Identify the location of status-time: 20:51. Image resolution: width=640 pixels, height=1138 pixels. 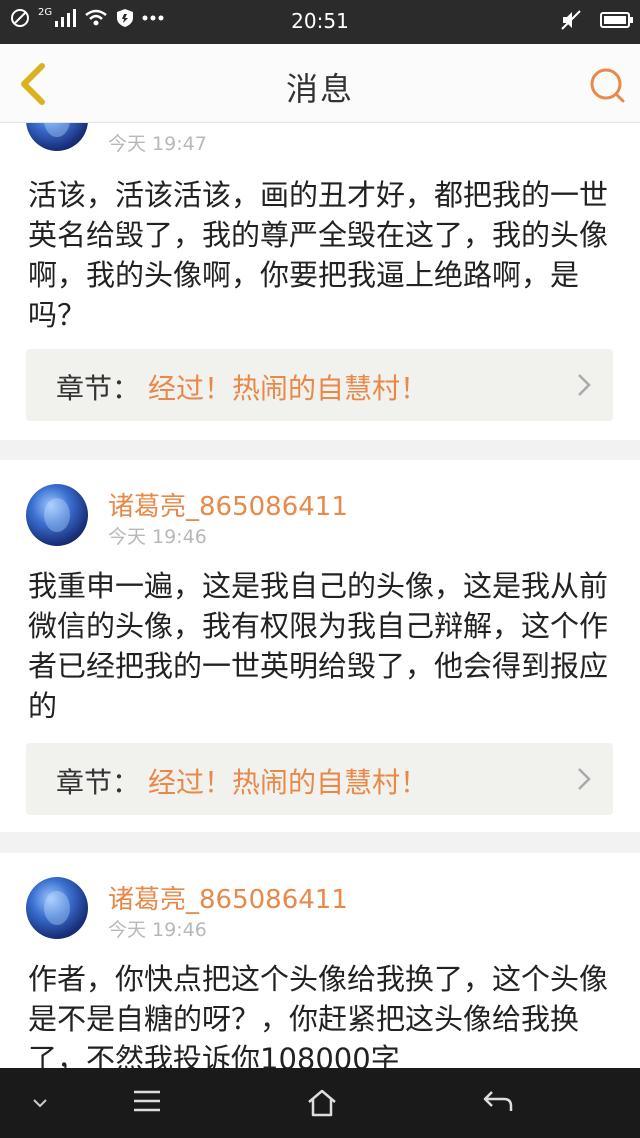
(320, 21).